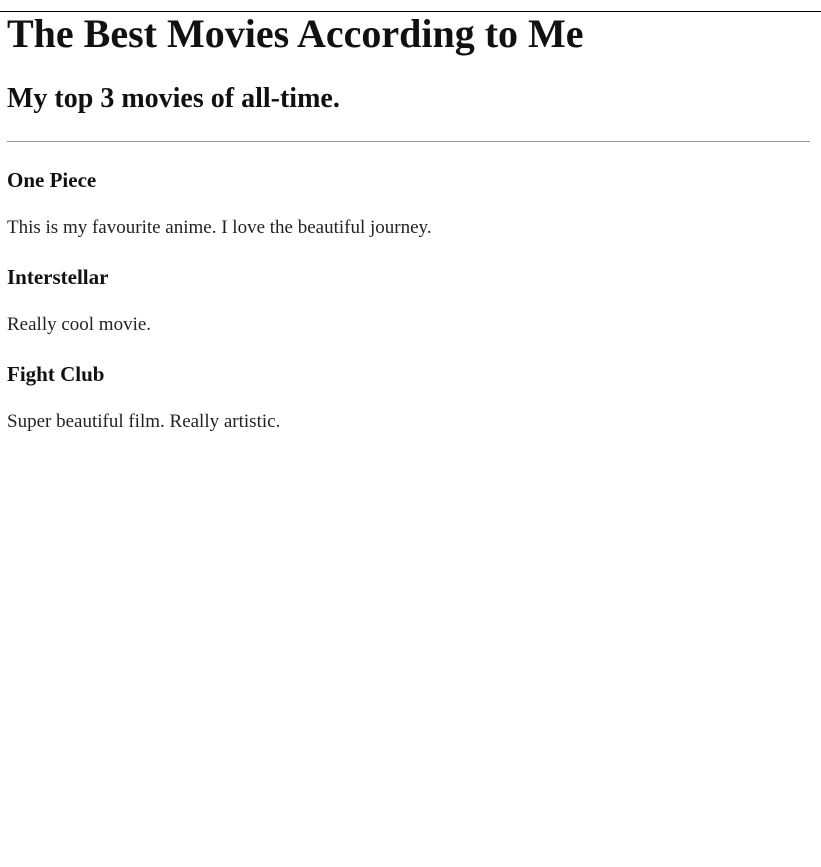 The width and height of the screenshot is (821, 867). What do you see at coordinates (410, 11) in the screenshot?
I see `top-border-line` at bounding box center [410, 11].